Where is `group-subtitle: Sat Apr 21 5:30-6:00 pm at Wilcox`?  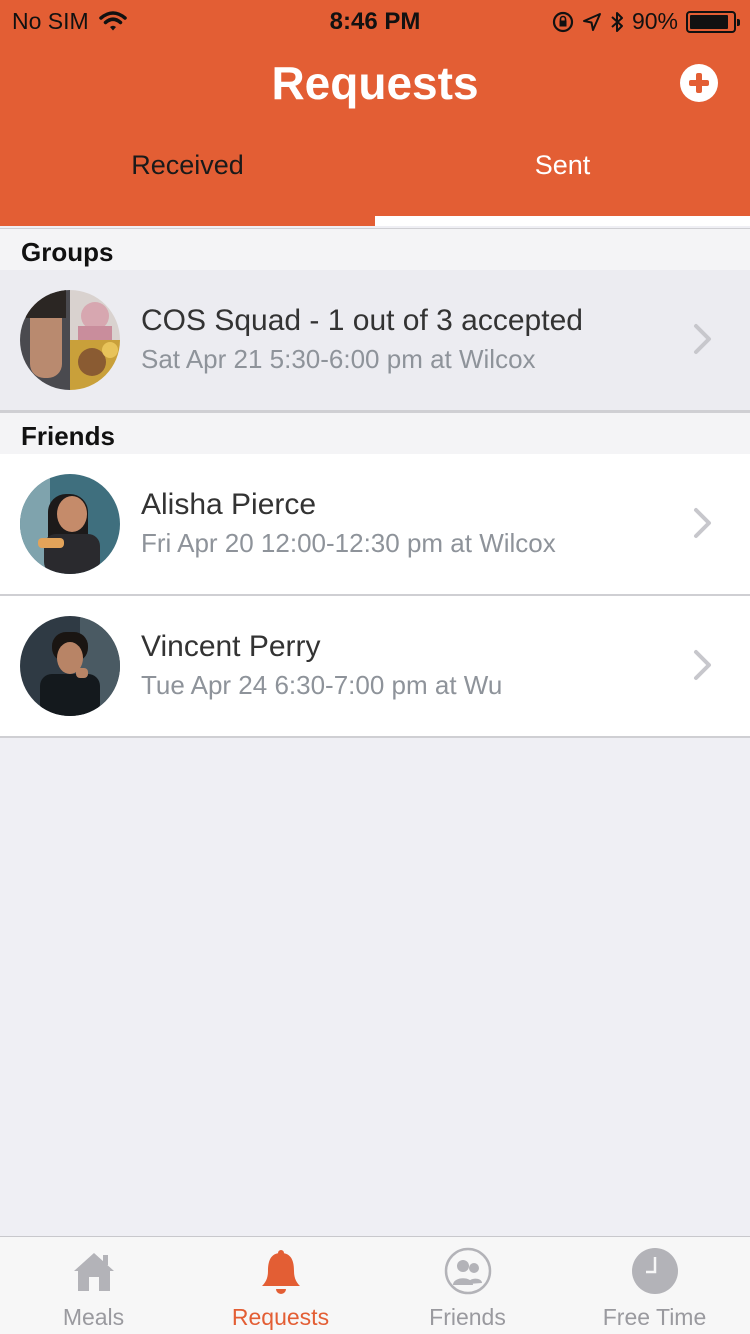
group-subtitle: Sat Apr 21 5:30-6:00 pm at Wilcox is located at coordinates (338, 359).